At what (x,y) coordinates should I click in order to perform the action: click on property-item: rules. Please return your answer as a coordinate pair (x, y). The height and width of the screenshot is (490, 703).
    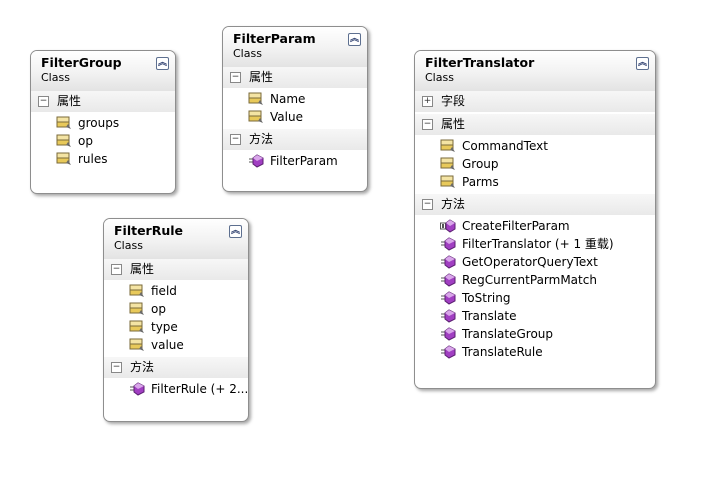
    Looking at the image, I should click on (103, 159).